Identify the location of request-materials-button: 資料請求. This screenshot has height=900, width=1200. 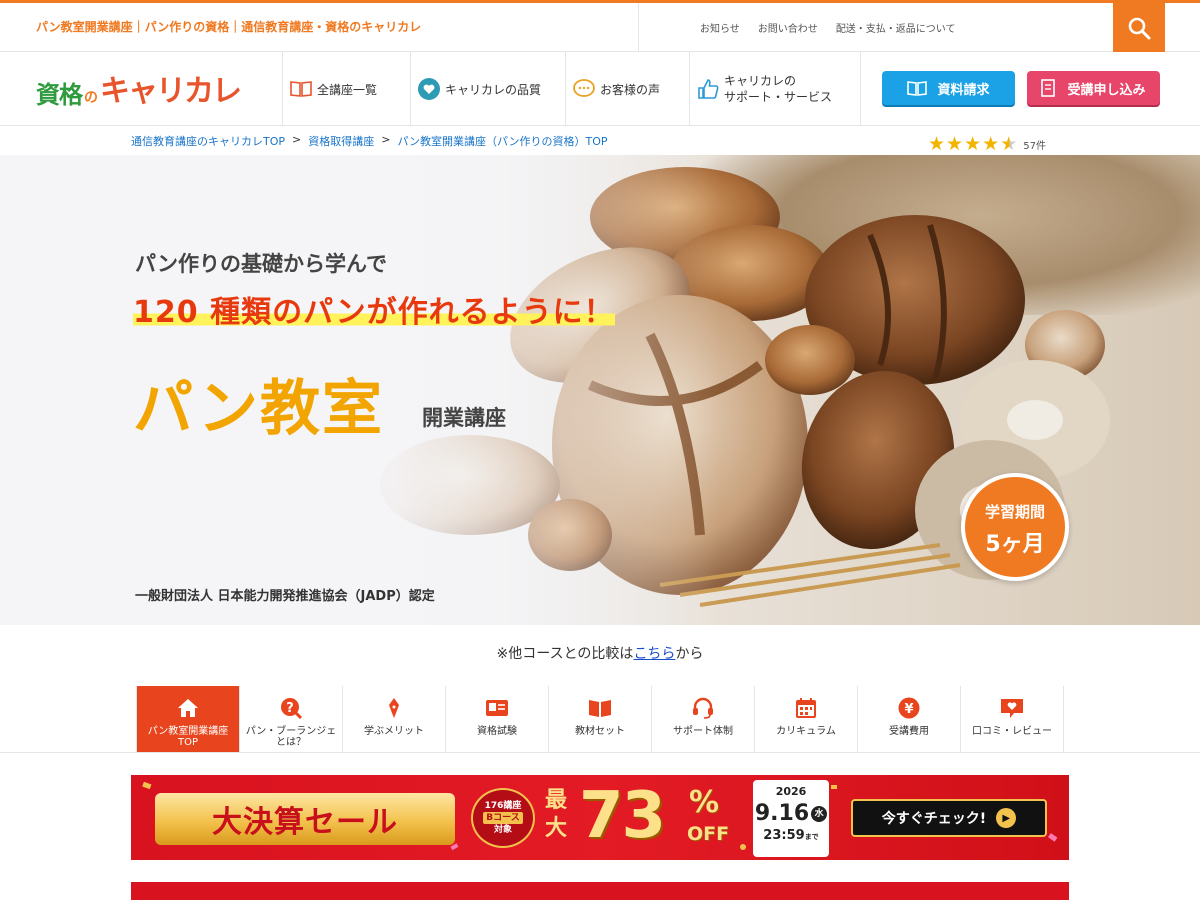
(948, 88).